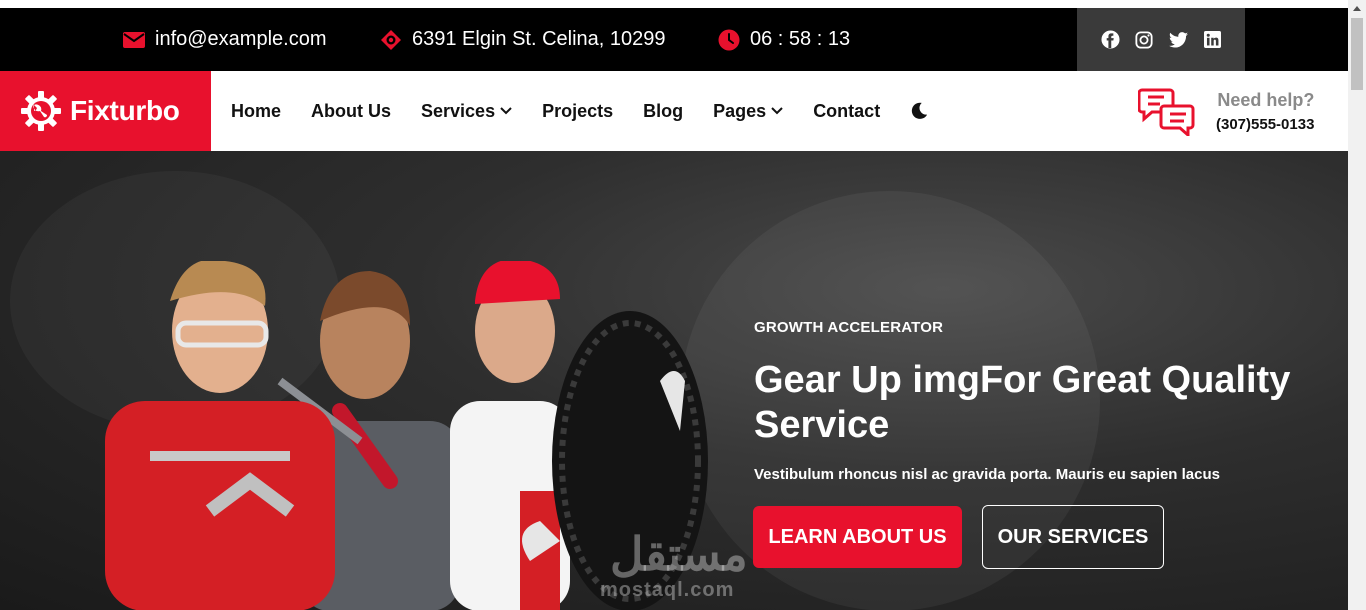 The width and height of the screenshot is (1366, 610). Describe the element at coordinates (857, 537) in the screenshot. I see `learn-about-us-button: LEARN ABOUT US` at that location.